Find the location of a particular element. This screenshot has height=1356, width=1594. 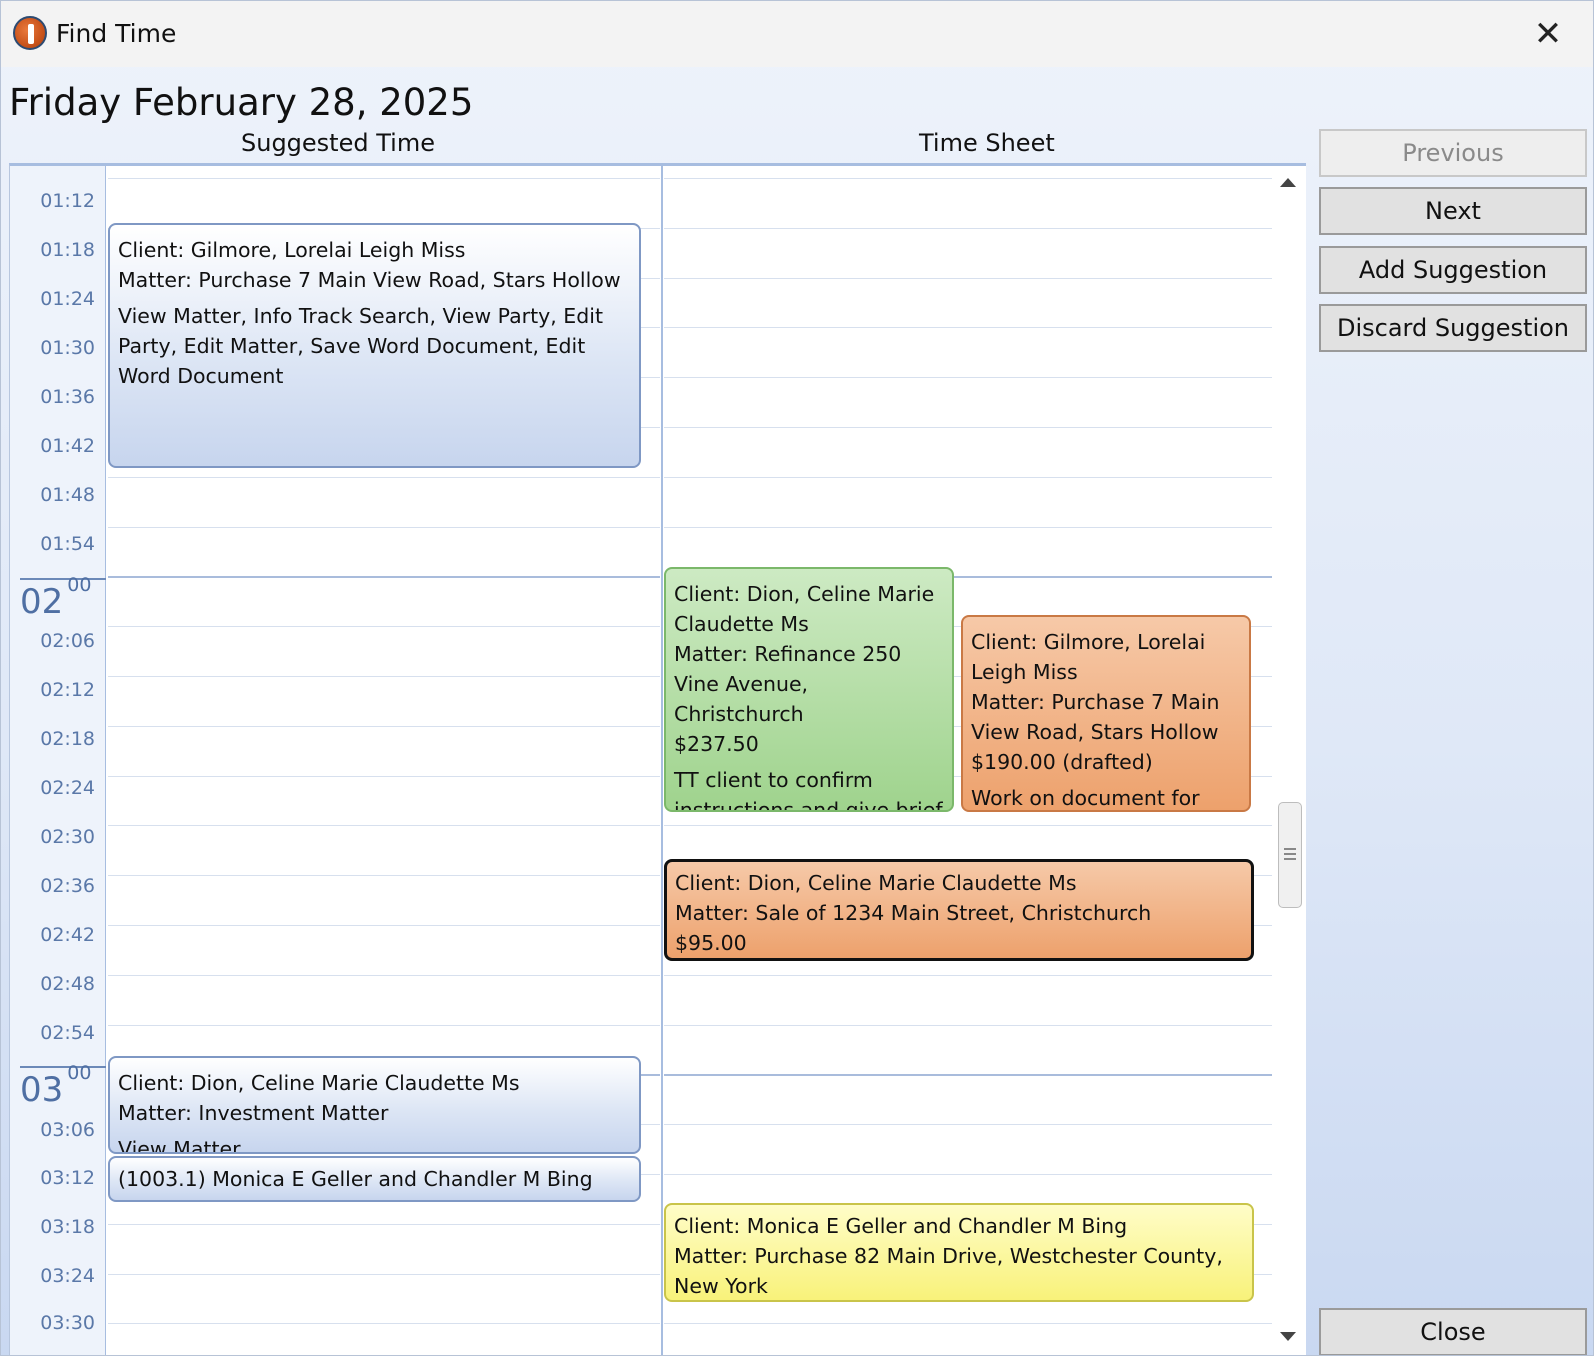

time-label: 02:12 is located at coordinates (67, 690).